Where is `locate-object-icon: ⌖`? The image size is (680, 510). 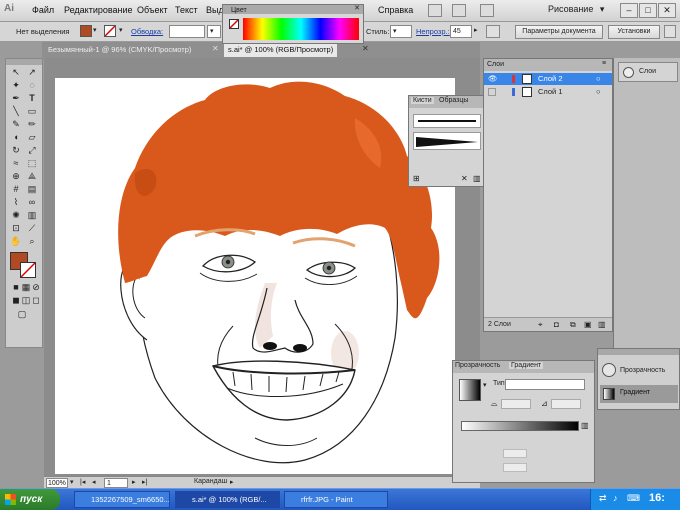 locate-object-icon: ⌖ is located at coordinates (540, 325).